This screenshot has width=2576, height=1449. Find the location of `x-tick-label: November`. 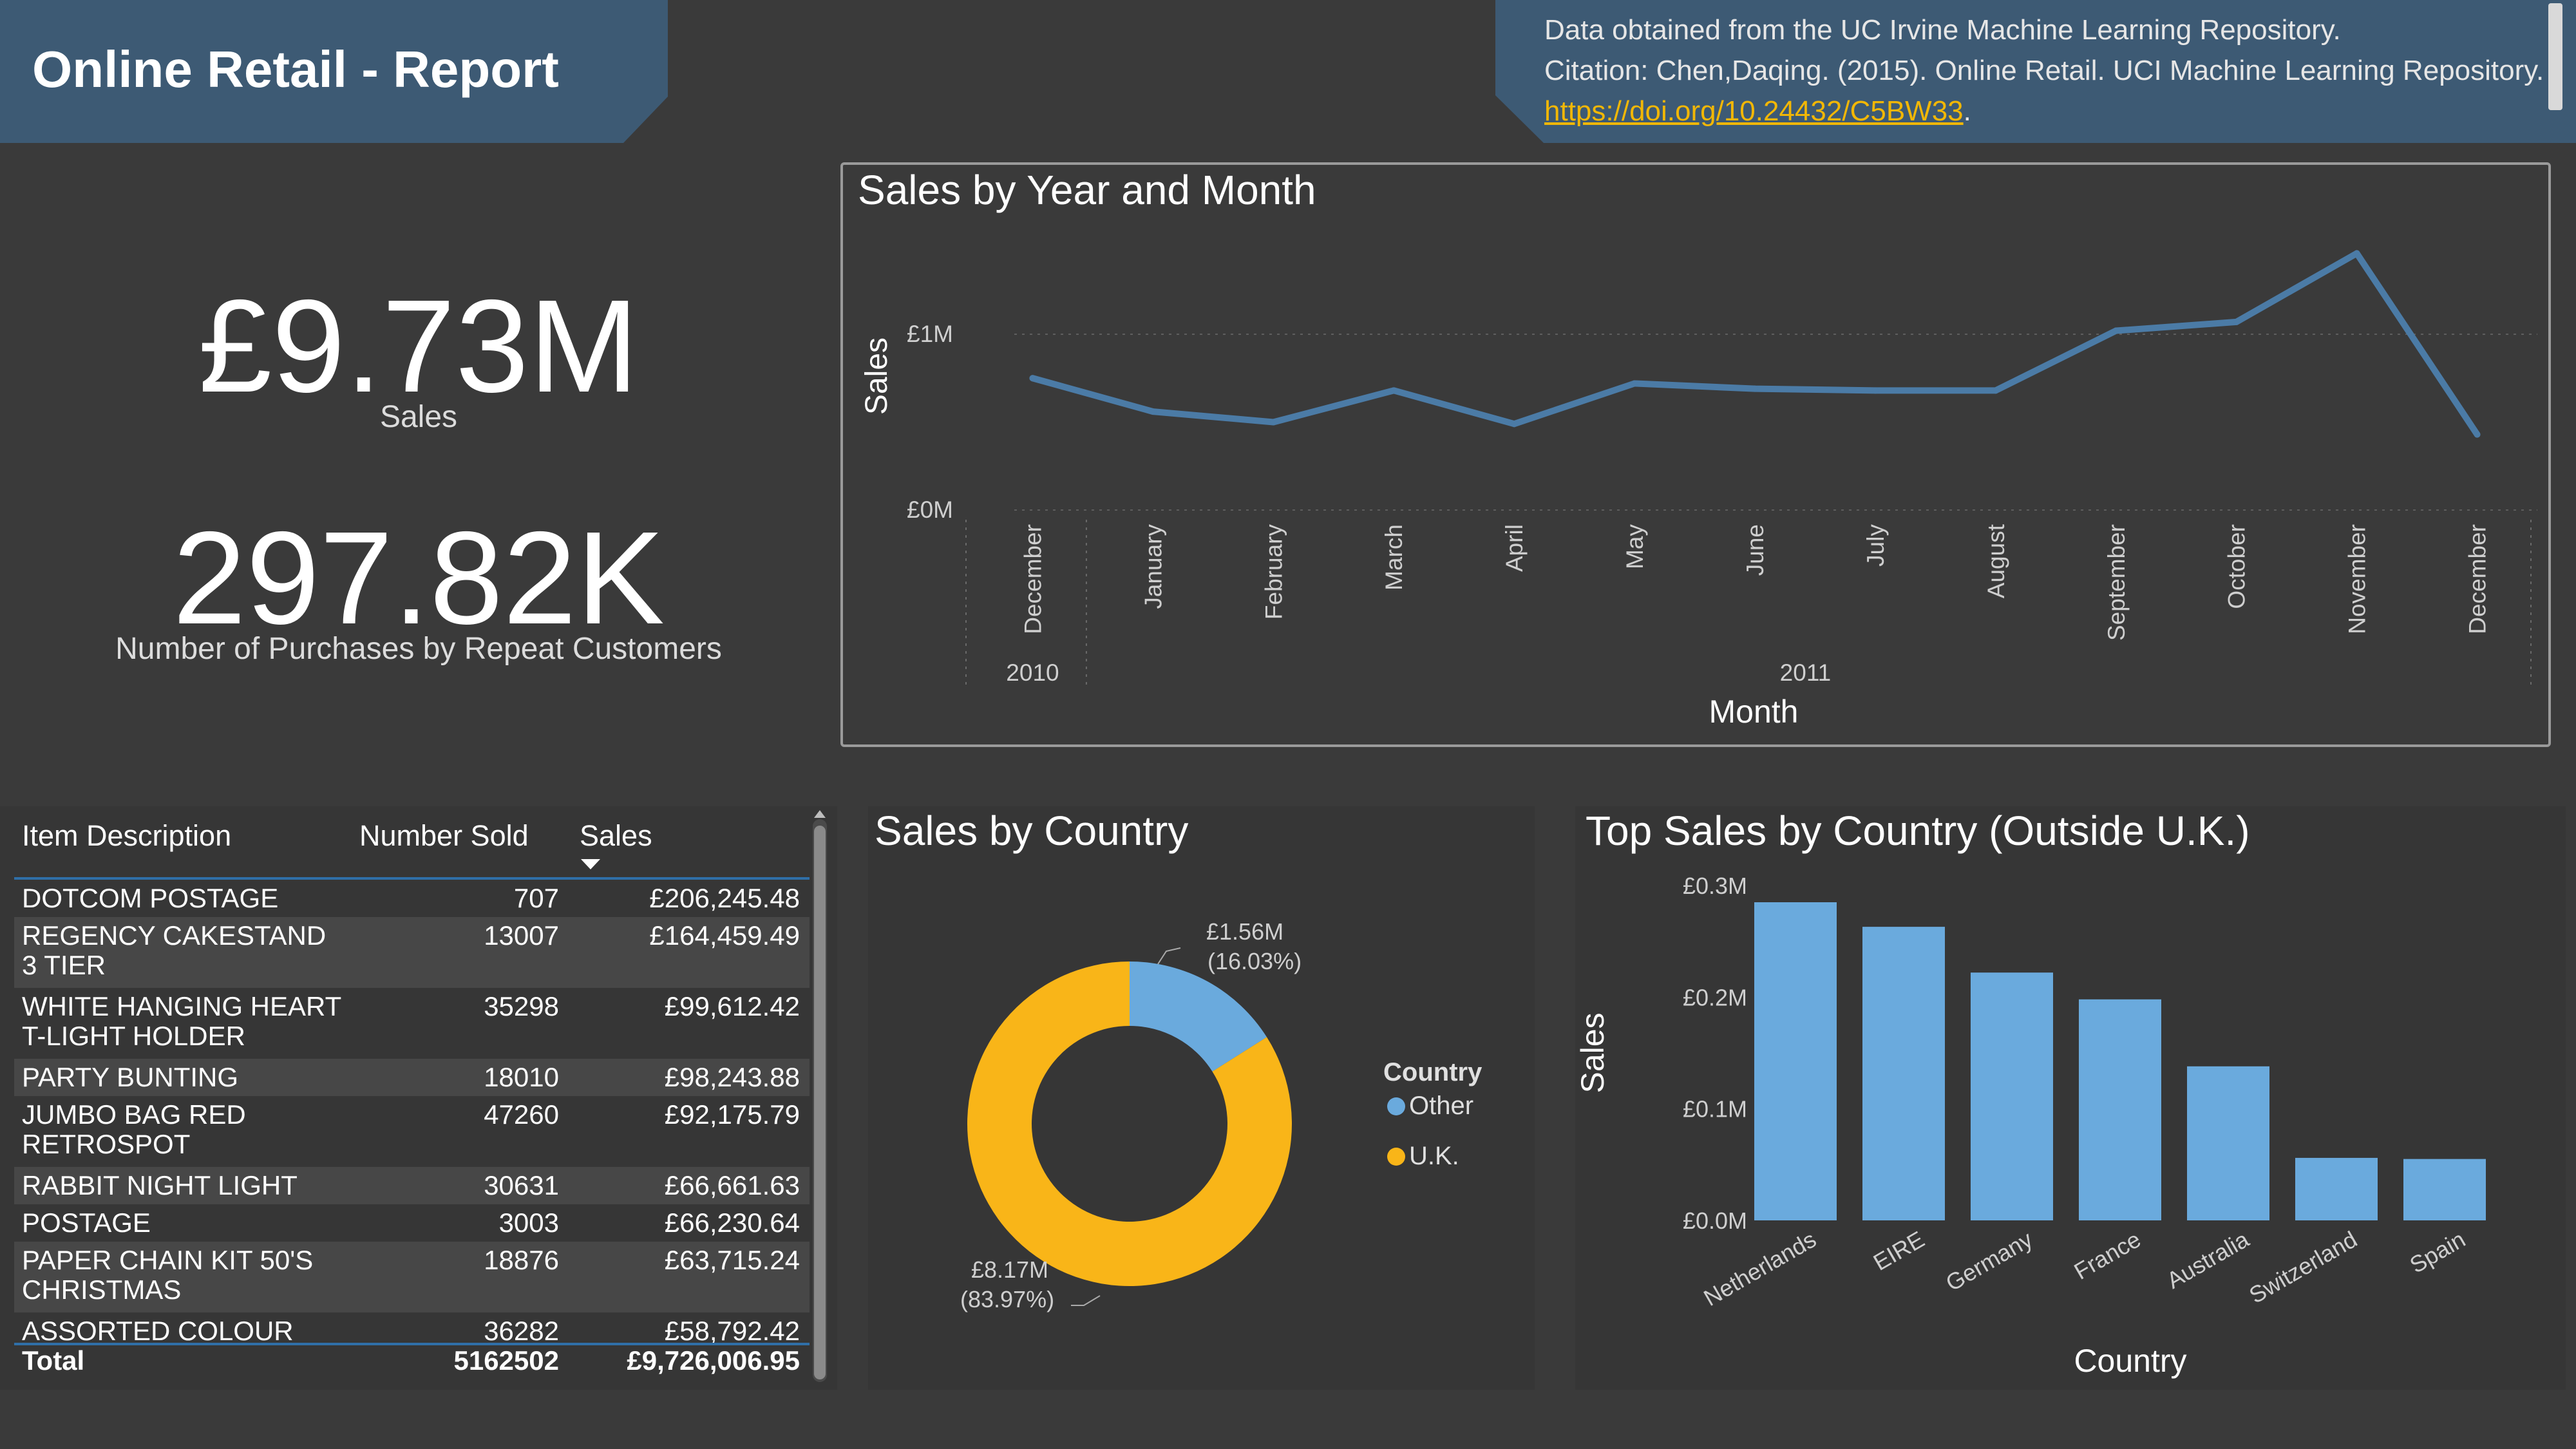

x-tick-label: November is located at coordinates (2357, 579).